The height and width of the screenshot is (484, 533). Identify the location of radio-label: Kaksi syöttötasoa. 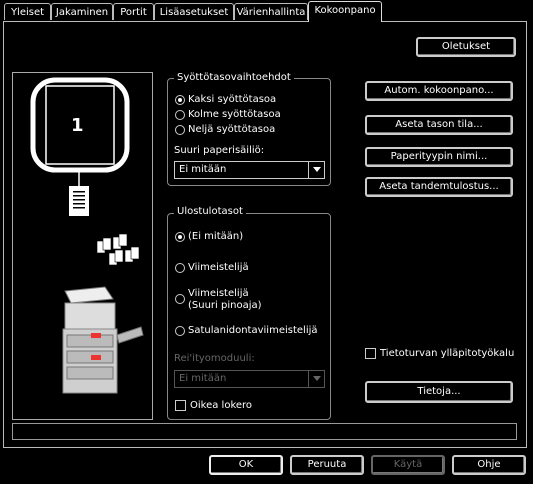
(232, 99).